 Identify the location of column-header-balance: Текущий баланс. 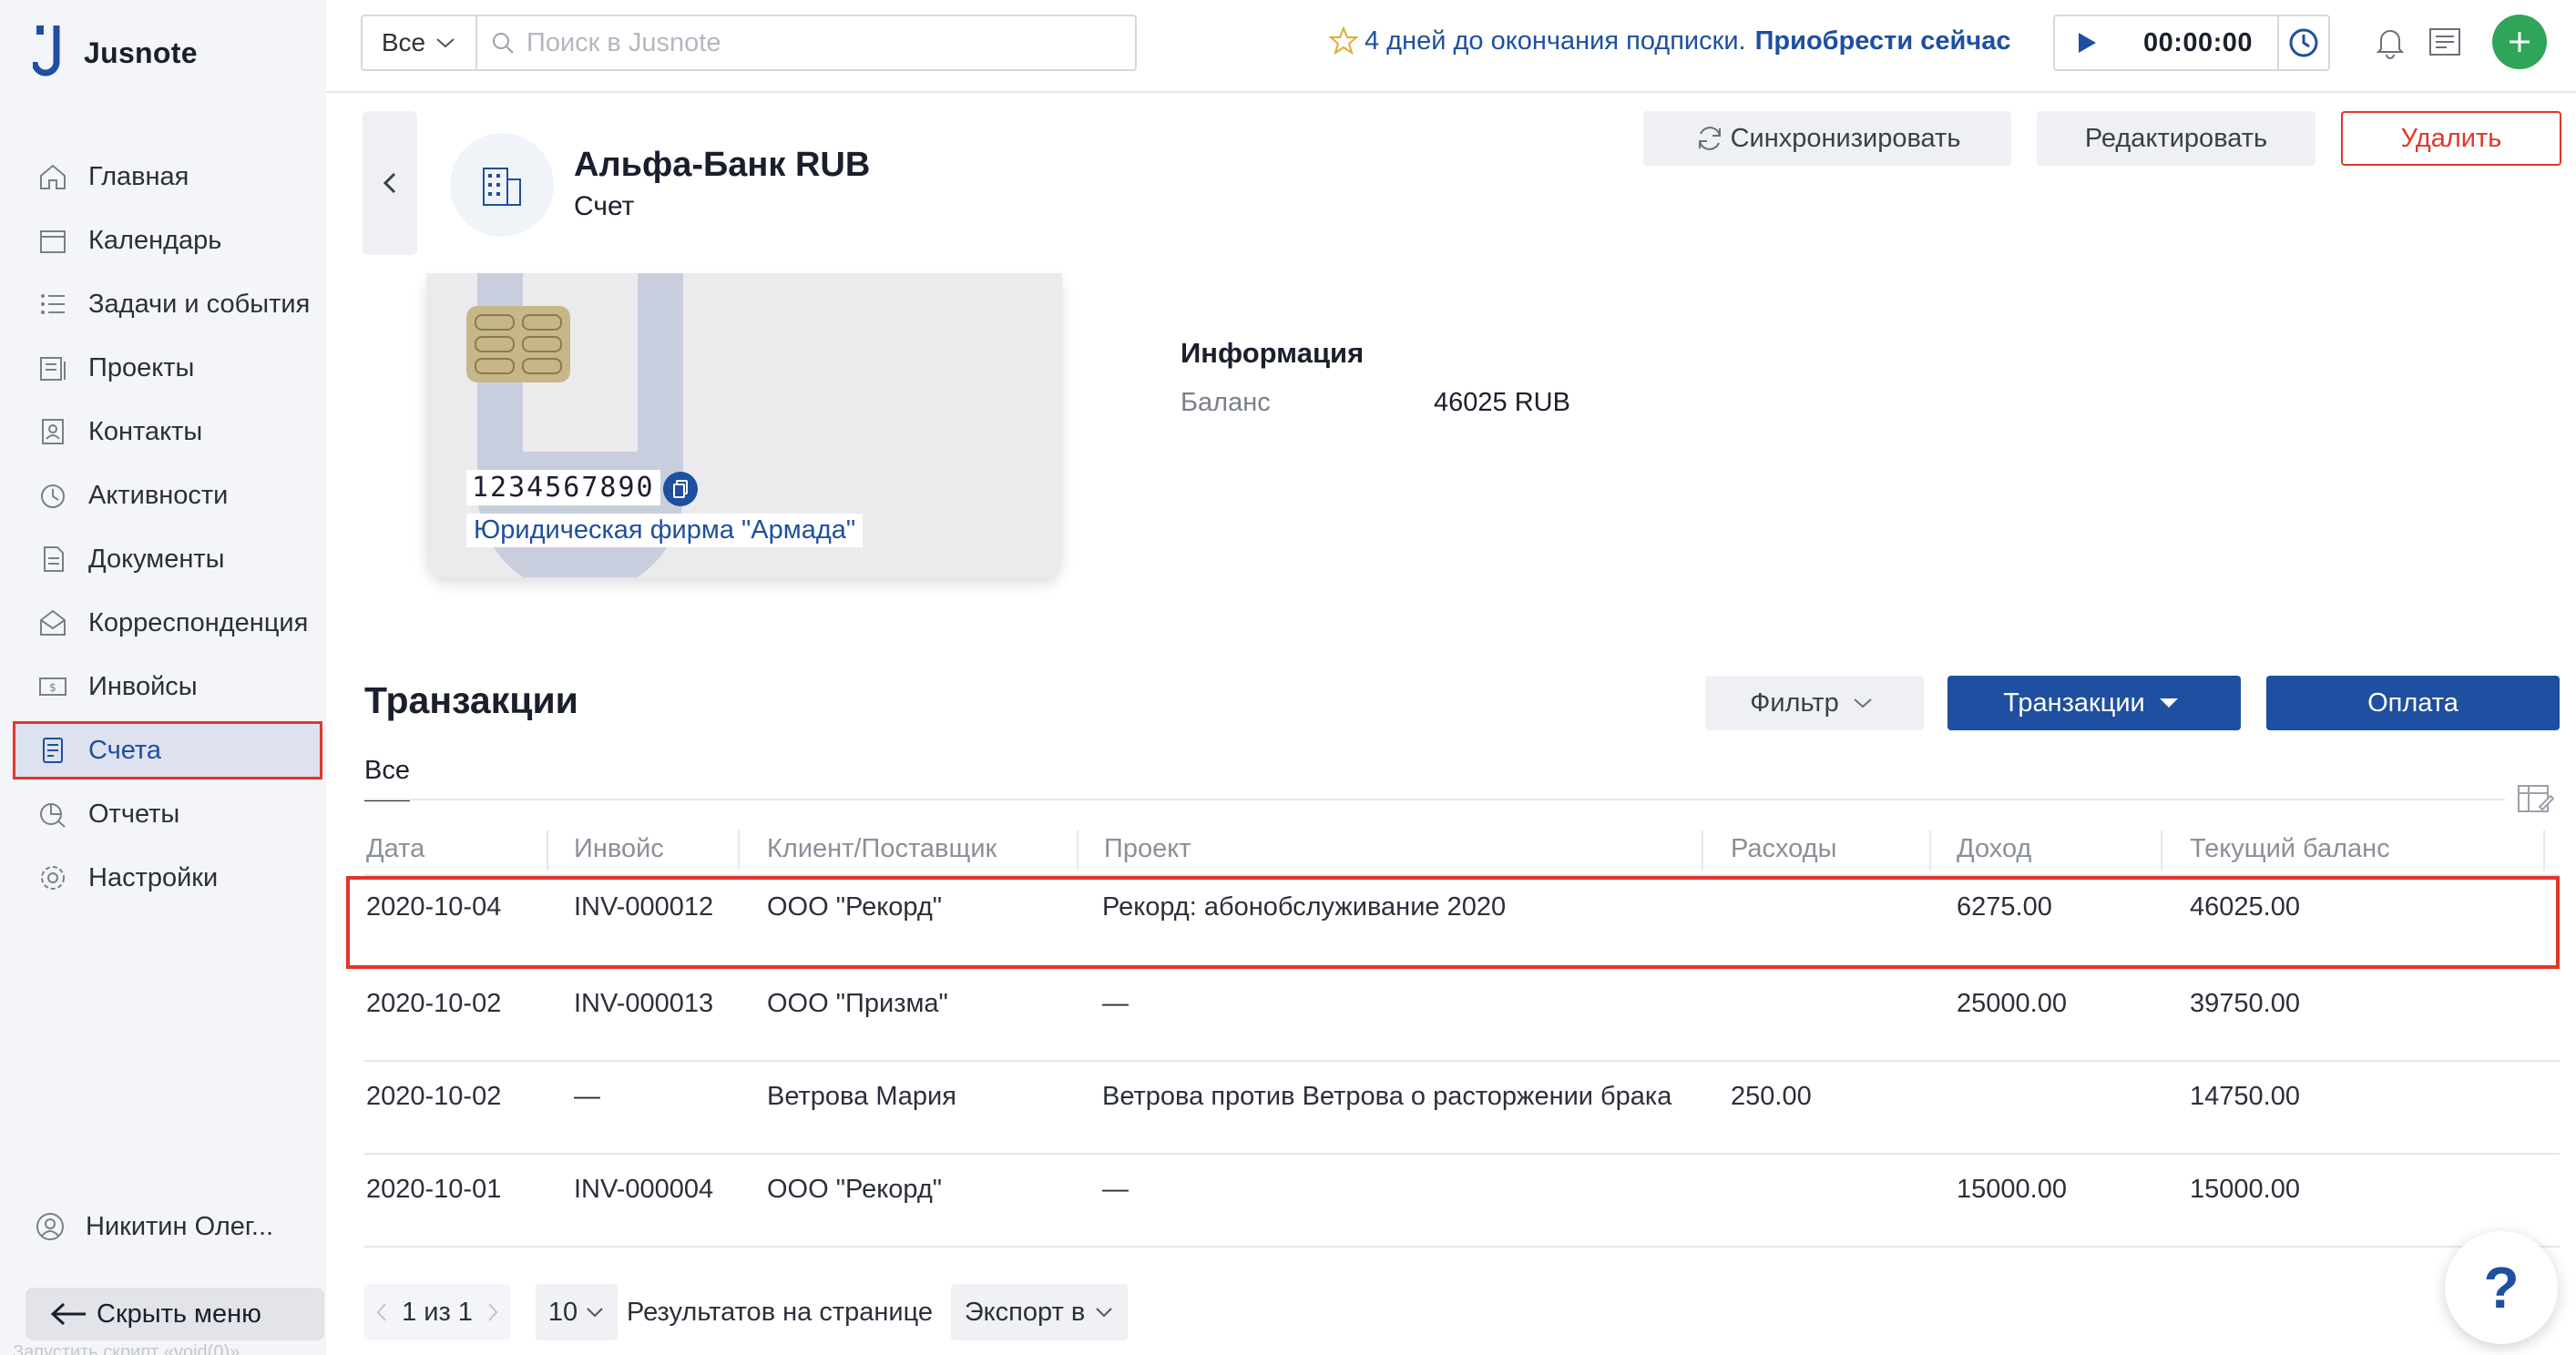
(2290, 849).